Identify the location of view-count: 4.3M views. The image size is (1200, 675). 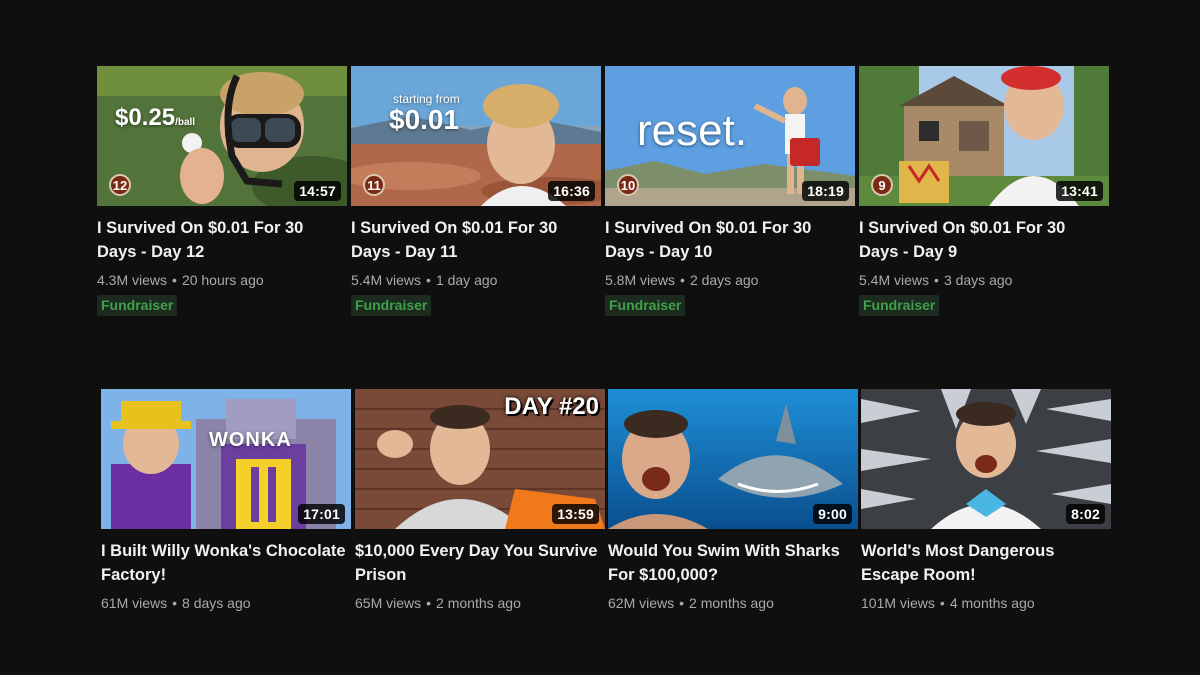
(132, 280).